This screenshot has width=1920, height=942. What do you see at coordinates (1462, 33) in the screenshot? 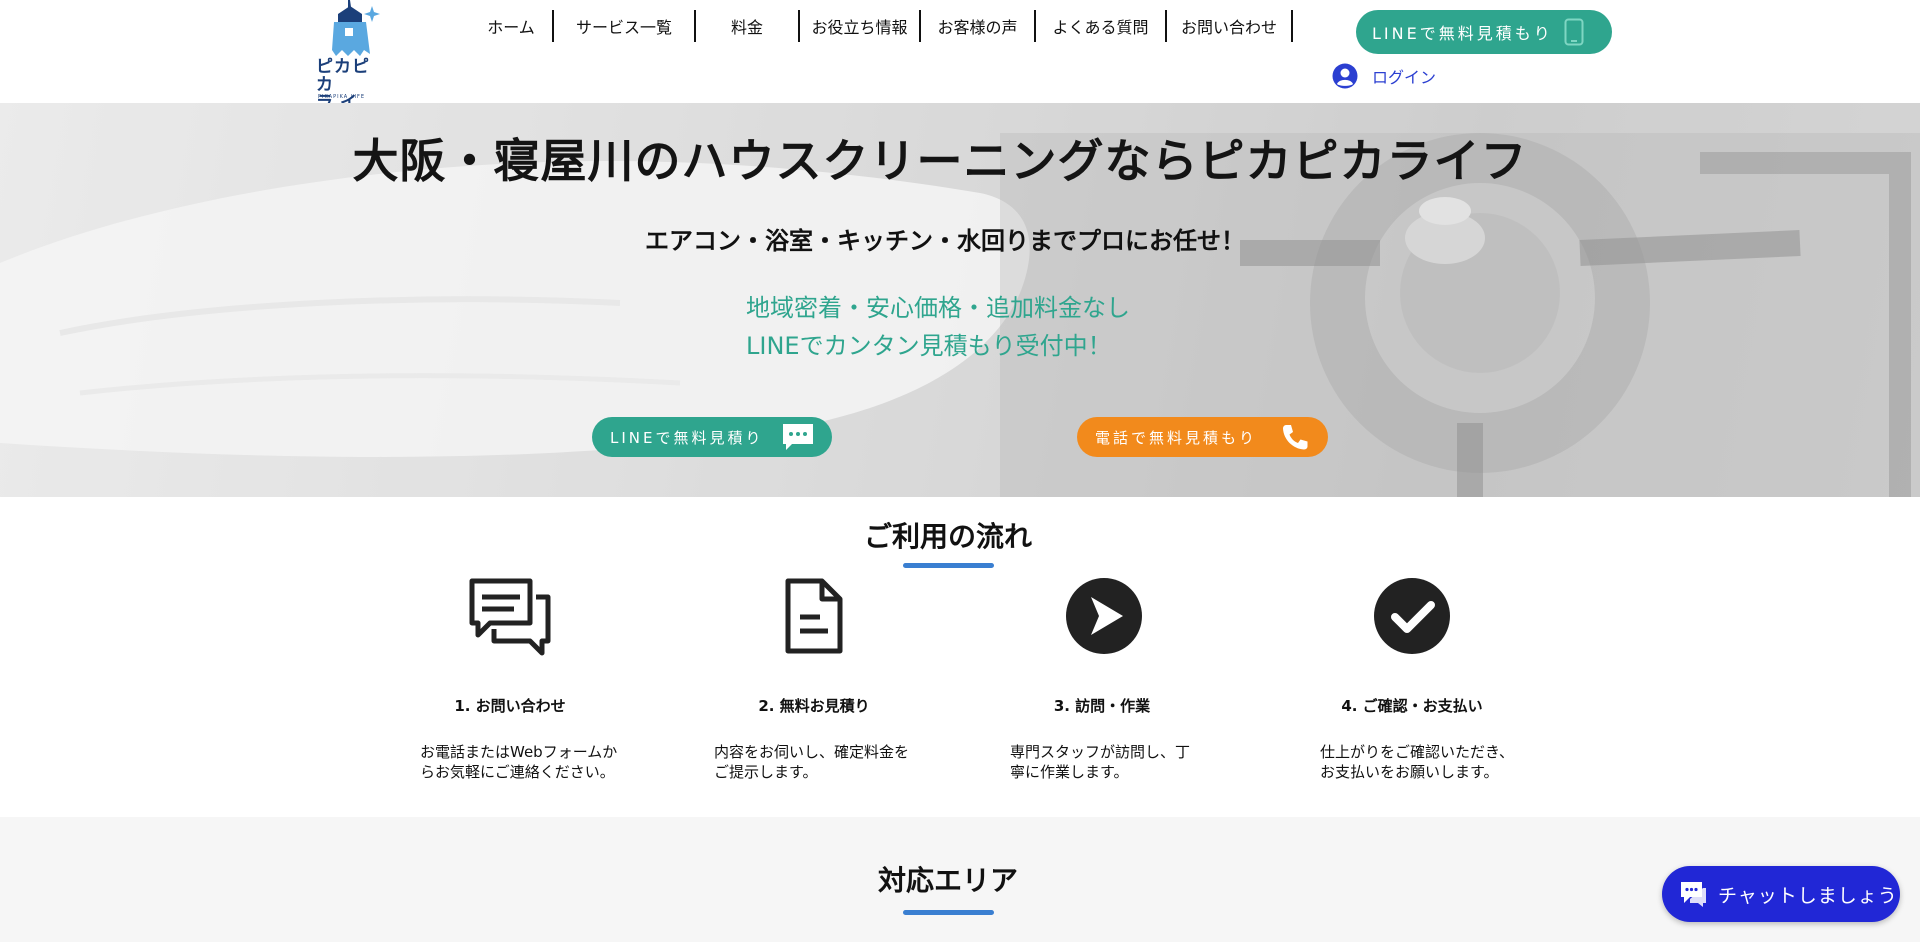
I see `header-line-estimate-label: LINEで無料見積もり` at bounding box center [1462, 33].